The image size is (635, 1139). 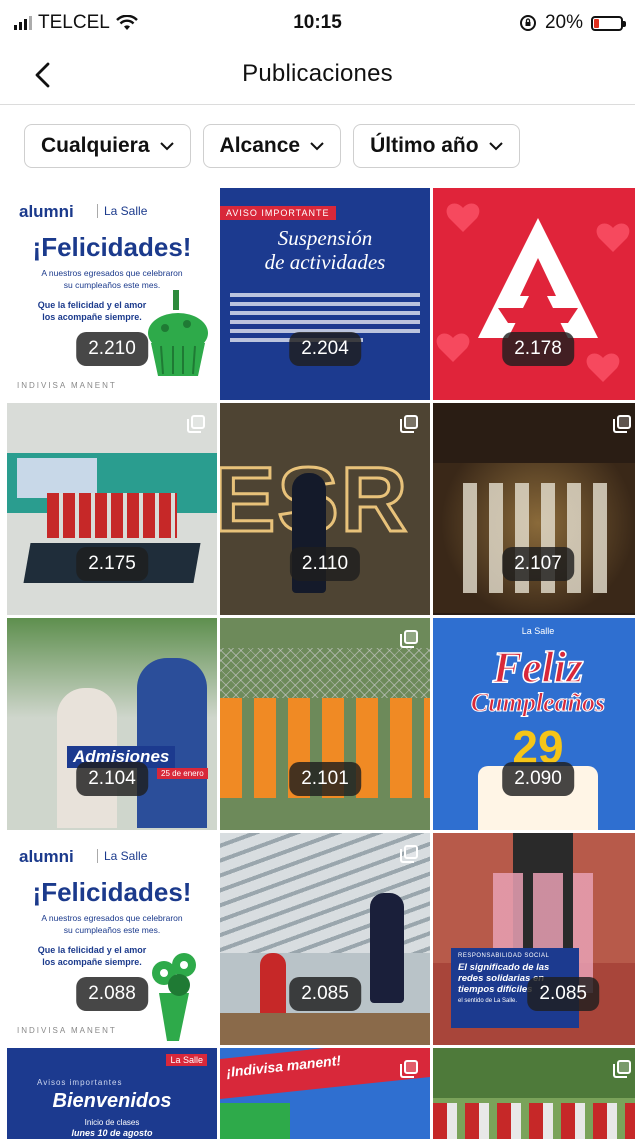 I want to click on filter-label: Cualquiera, so click(x=95, y=145).